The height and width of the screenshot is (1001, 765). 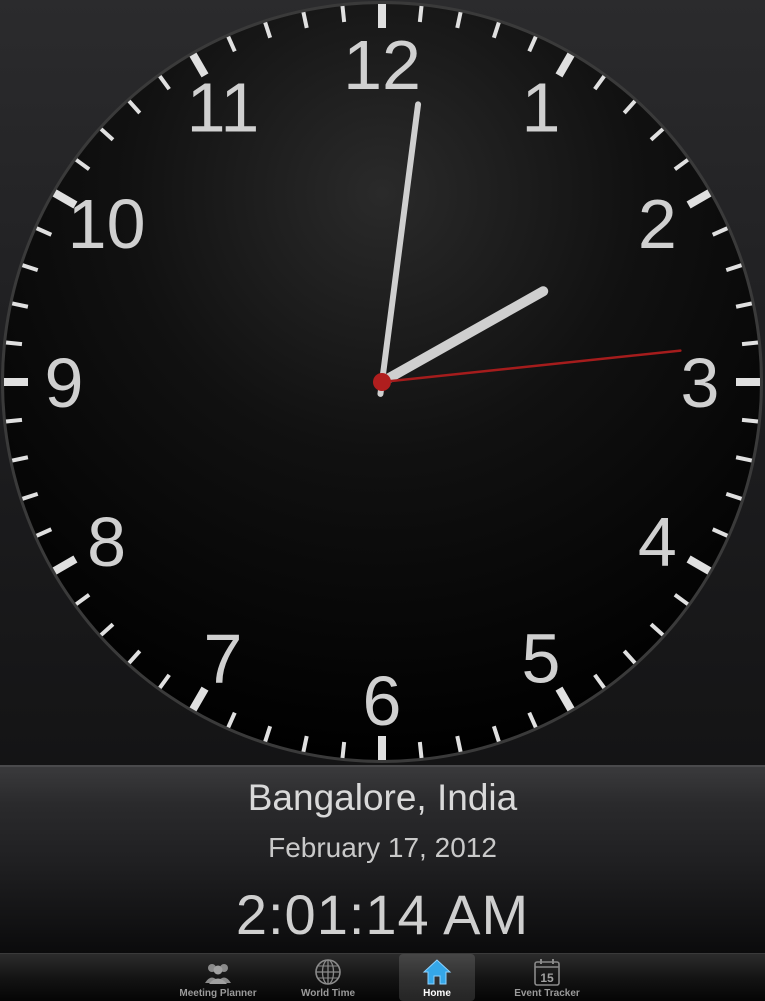 What do you see at coordinates (382, 847) in the screenshot?
I see `current-date: February 17, 2012` at bounding box center [382, 847].